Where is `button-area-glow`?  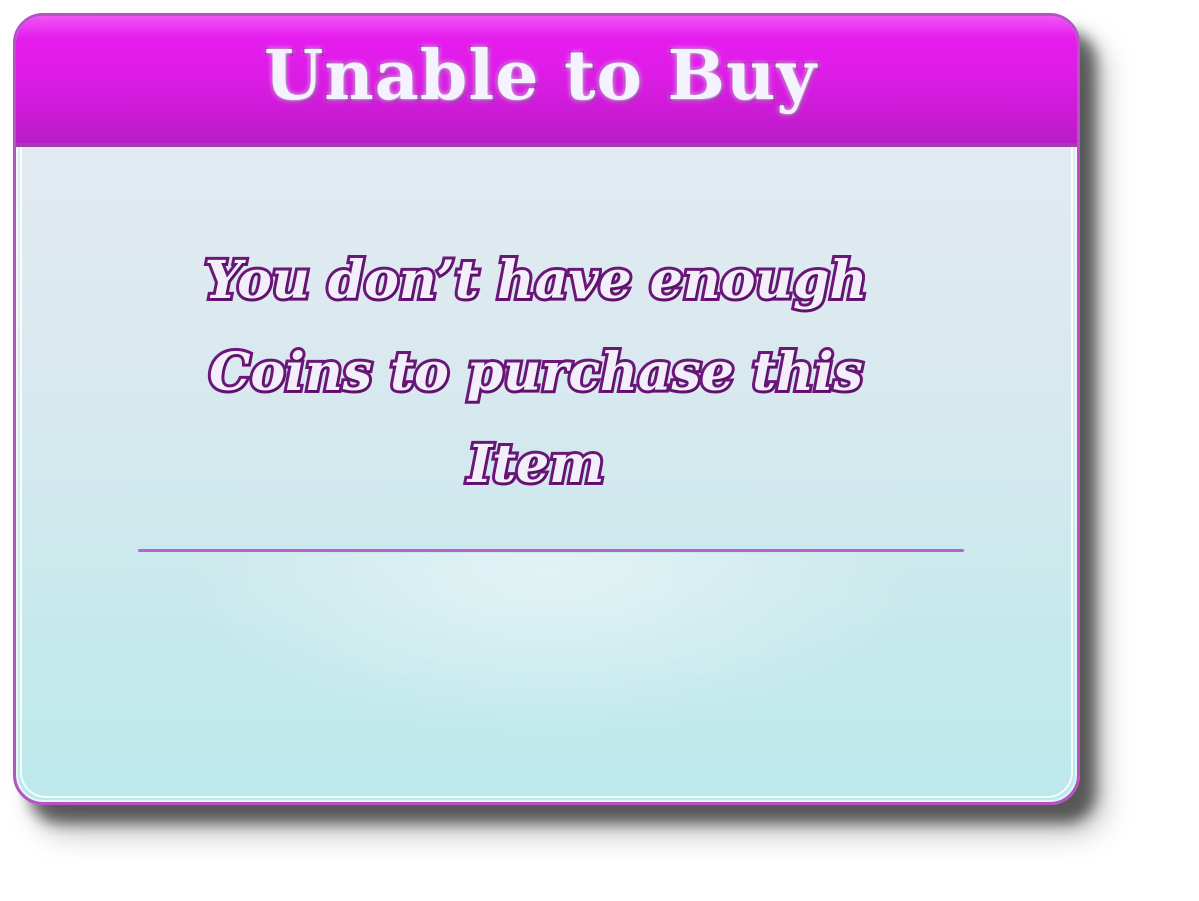
button-area-glow is located at coordinates (551, 653).